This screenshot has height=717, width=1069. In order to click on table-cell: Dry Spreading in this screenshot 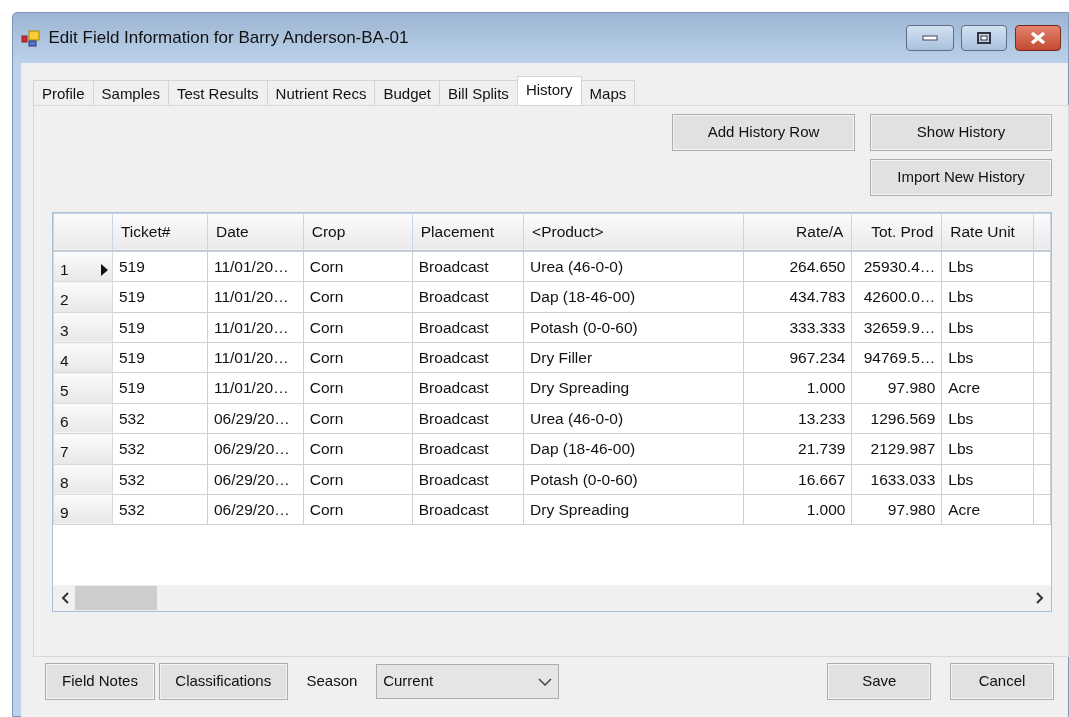, I will do `click(633, 388)`.